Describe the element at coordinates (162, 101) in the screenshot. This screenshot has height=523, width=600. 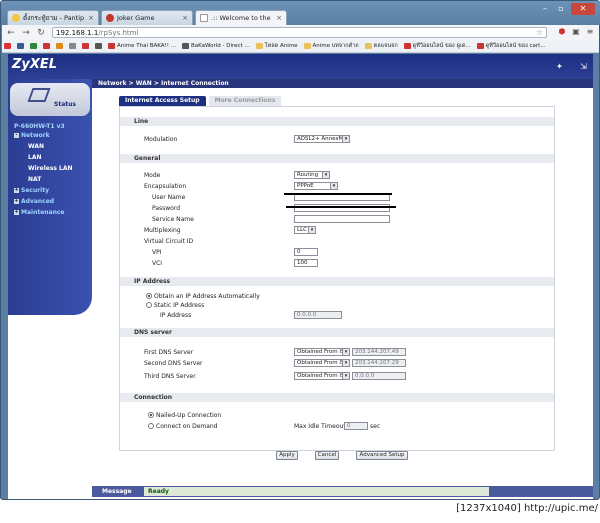
I see `tab-internet-access-setup: Internet Access Setup` at that location.